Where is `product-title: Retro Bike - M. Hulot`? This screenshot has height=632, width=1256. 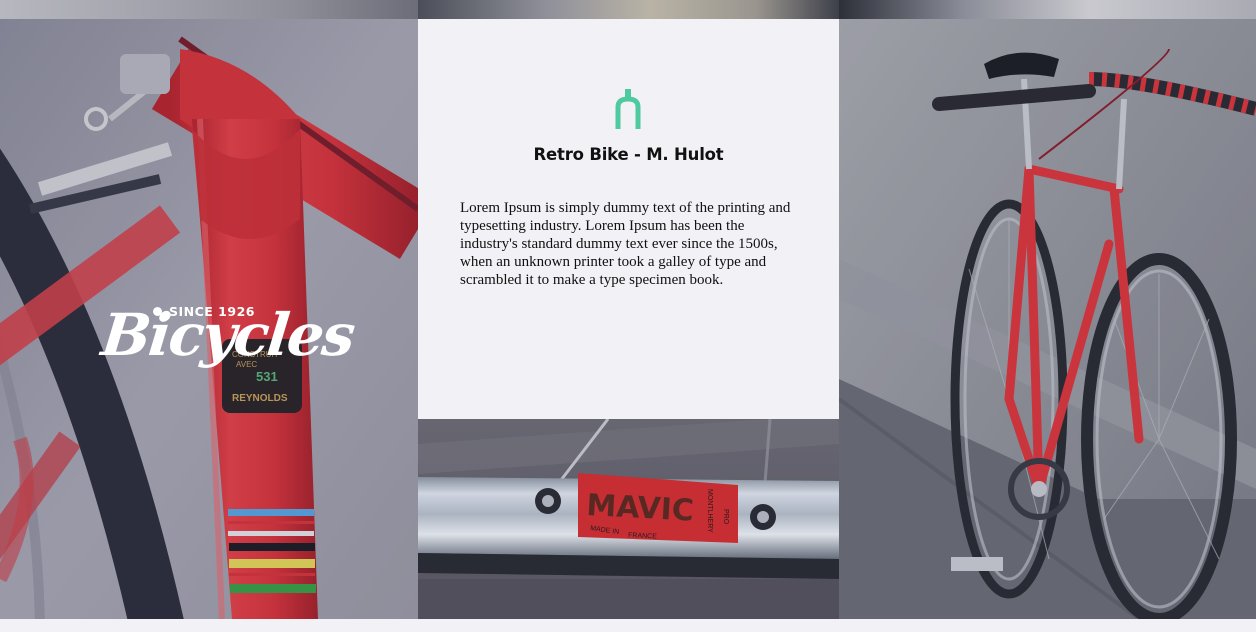 product-title: Retro Bike - M. Hulot is located at coordinates (628, 154).